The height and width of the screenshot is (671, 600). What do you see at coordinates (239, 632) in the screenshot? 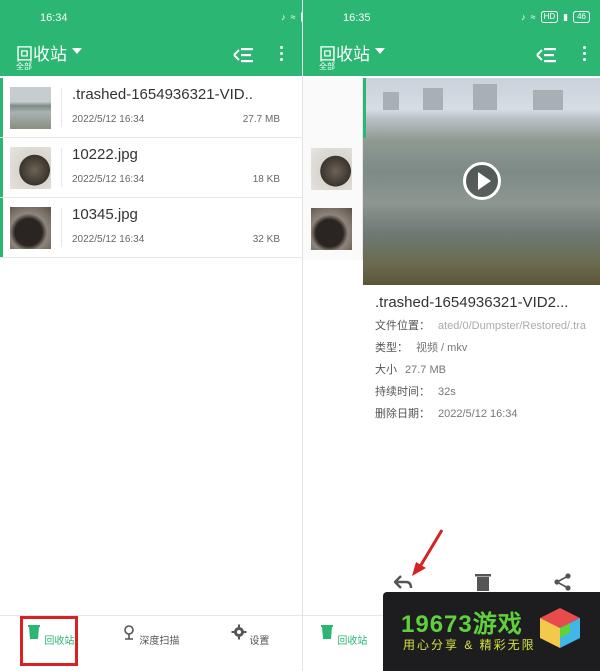
I see `gear-icon` at bounding box center [239, 632].